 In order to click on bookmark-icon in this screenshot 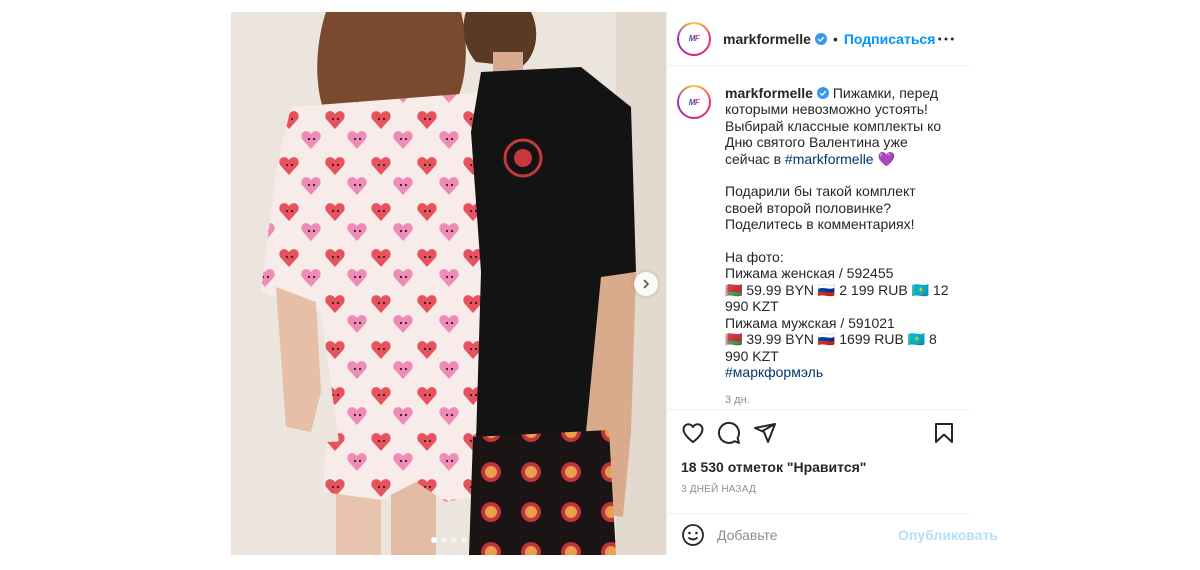, I will do `click(944, 433)`.